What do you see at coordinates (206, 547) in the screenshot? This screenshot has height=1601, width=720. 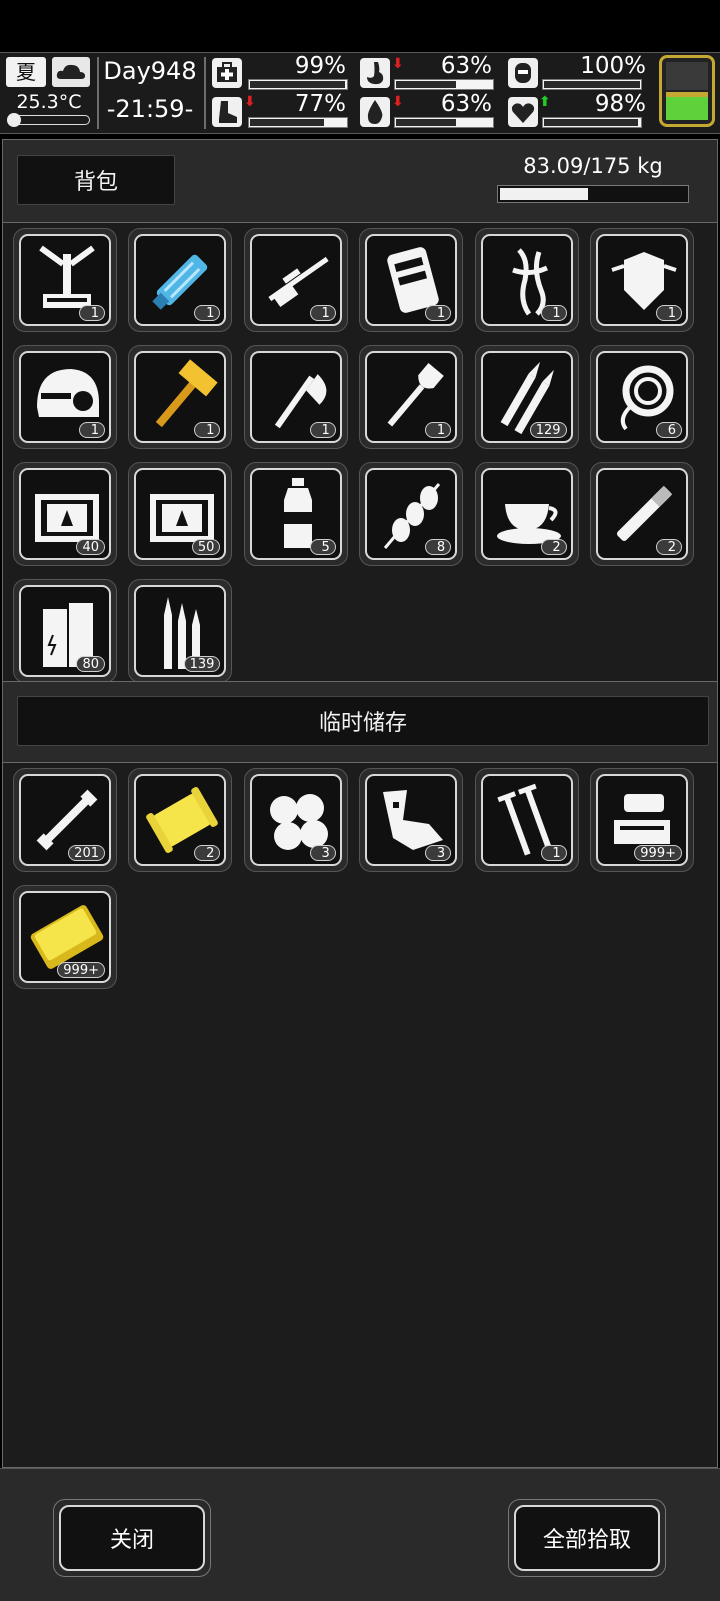 I see `item-count-badge: 50` at bounding box center [206, 547].